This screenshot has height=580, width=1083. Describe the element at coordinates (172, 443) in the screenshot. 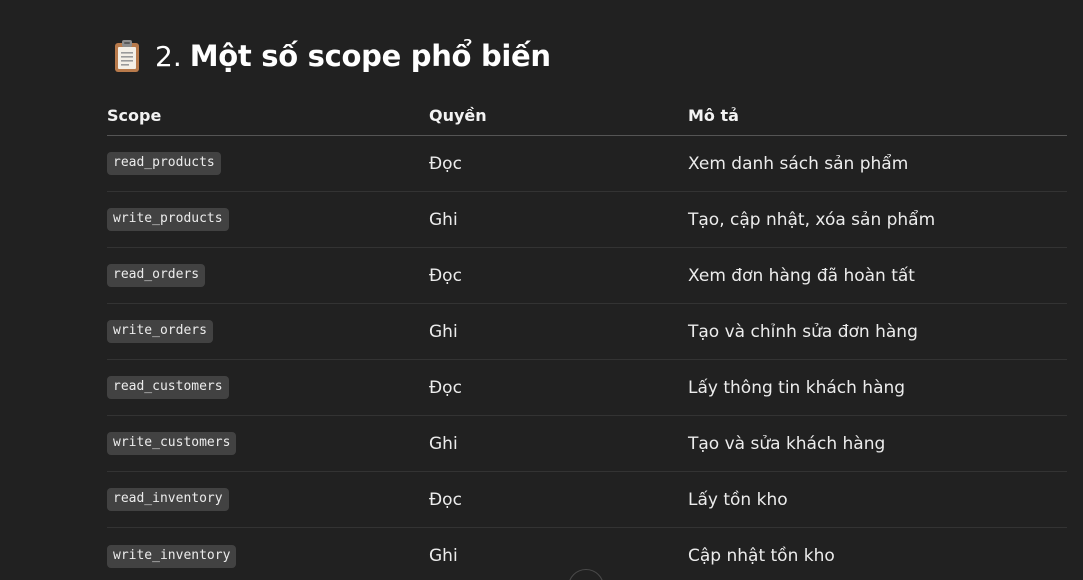

I see `scope-code: write_customers` at that location.